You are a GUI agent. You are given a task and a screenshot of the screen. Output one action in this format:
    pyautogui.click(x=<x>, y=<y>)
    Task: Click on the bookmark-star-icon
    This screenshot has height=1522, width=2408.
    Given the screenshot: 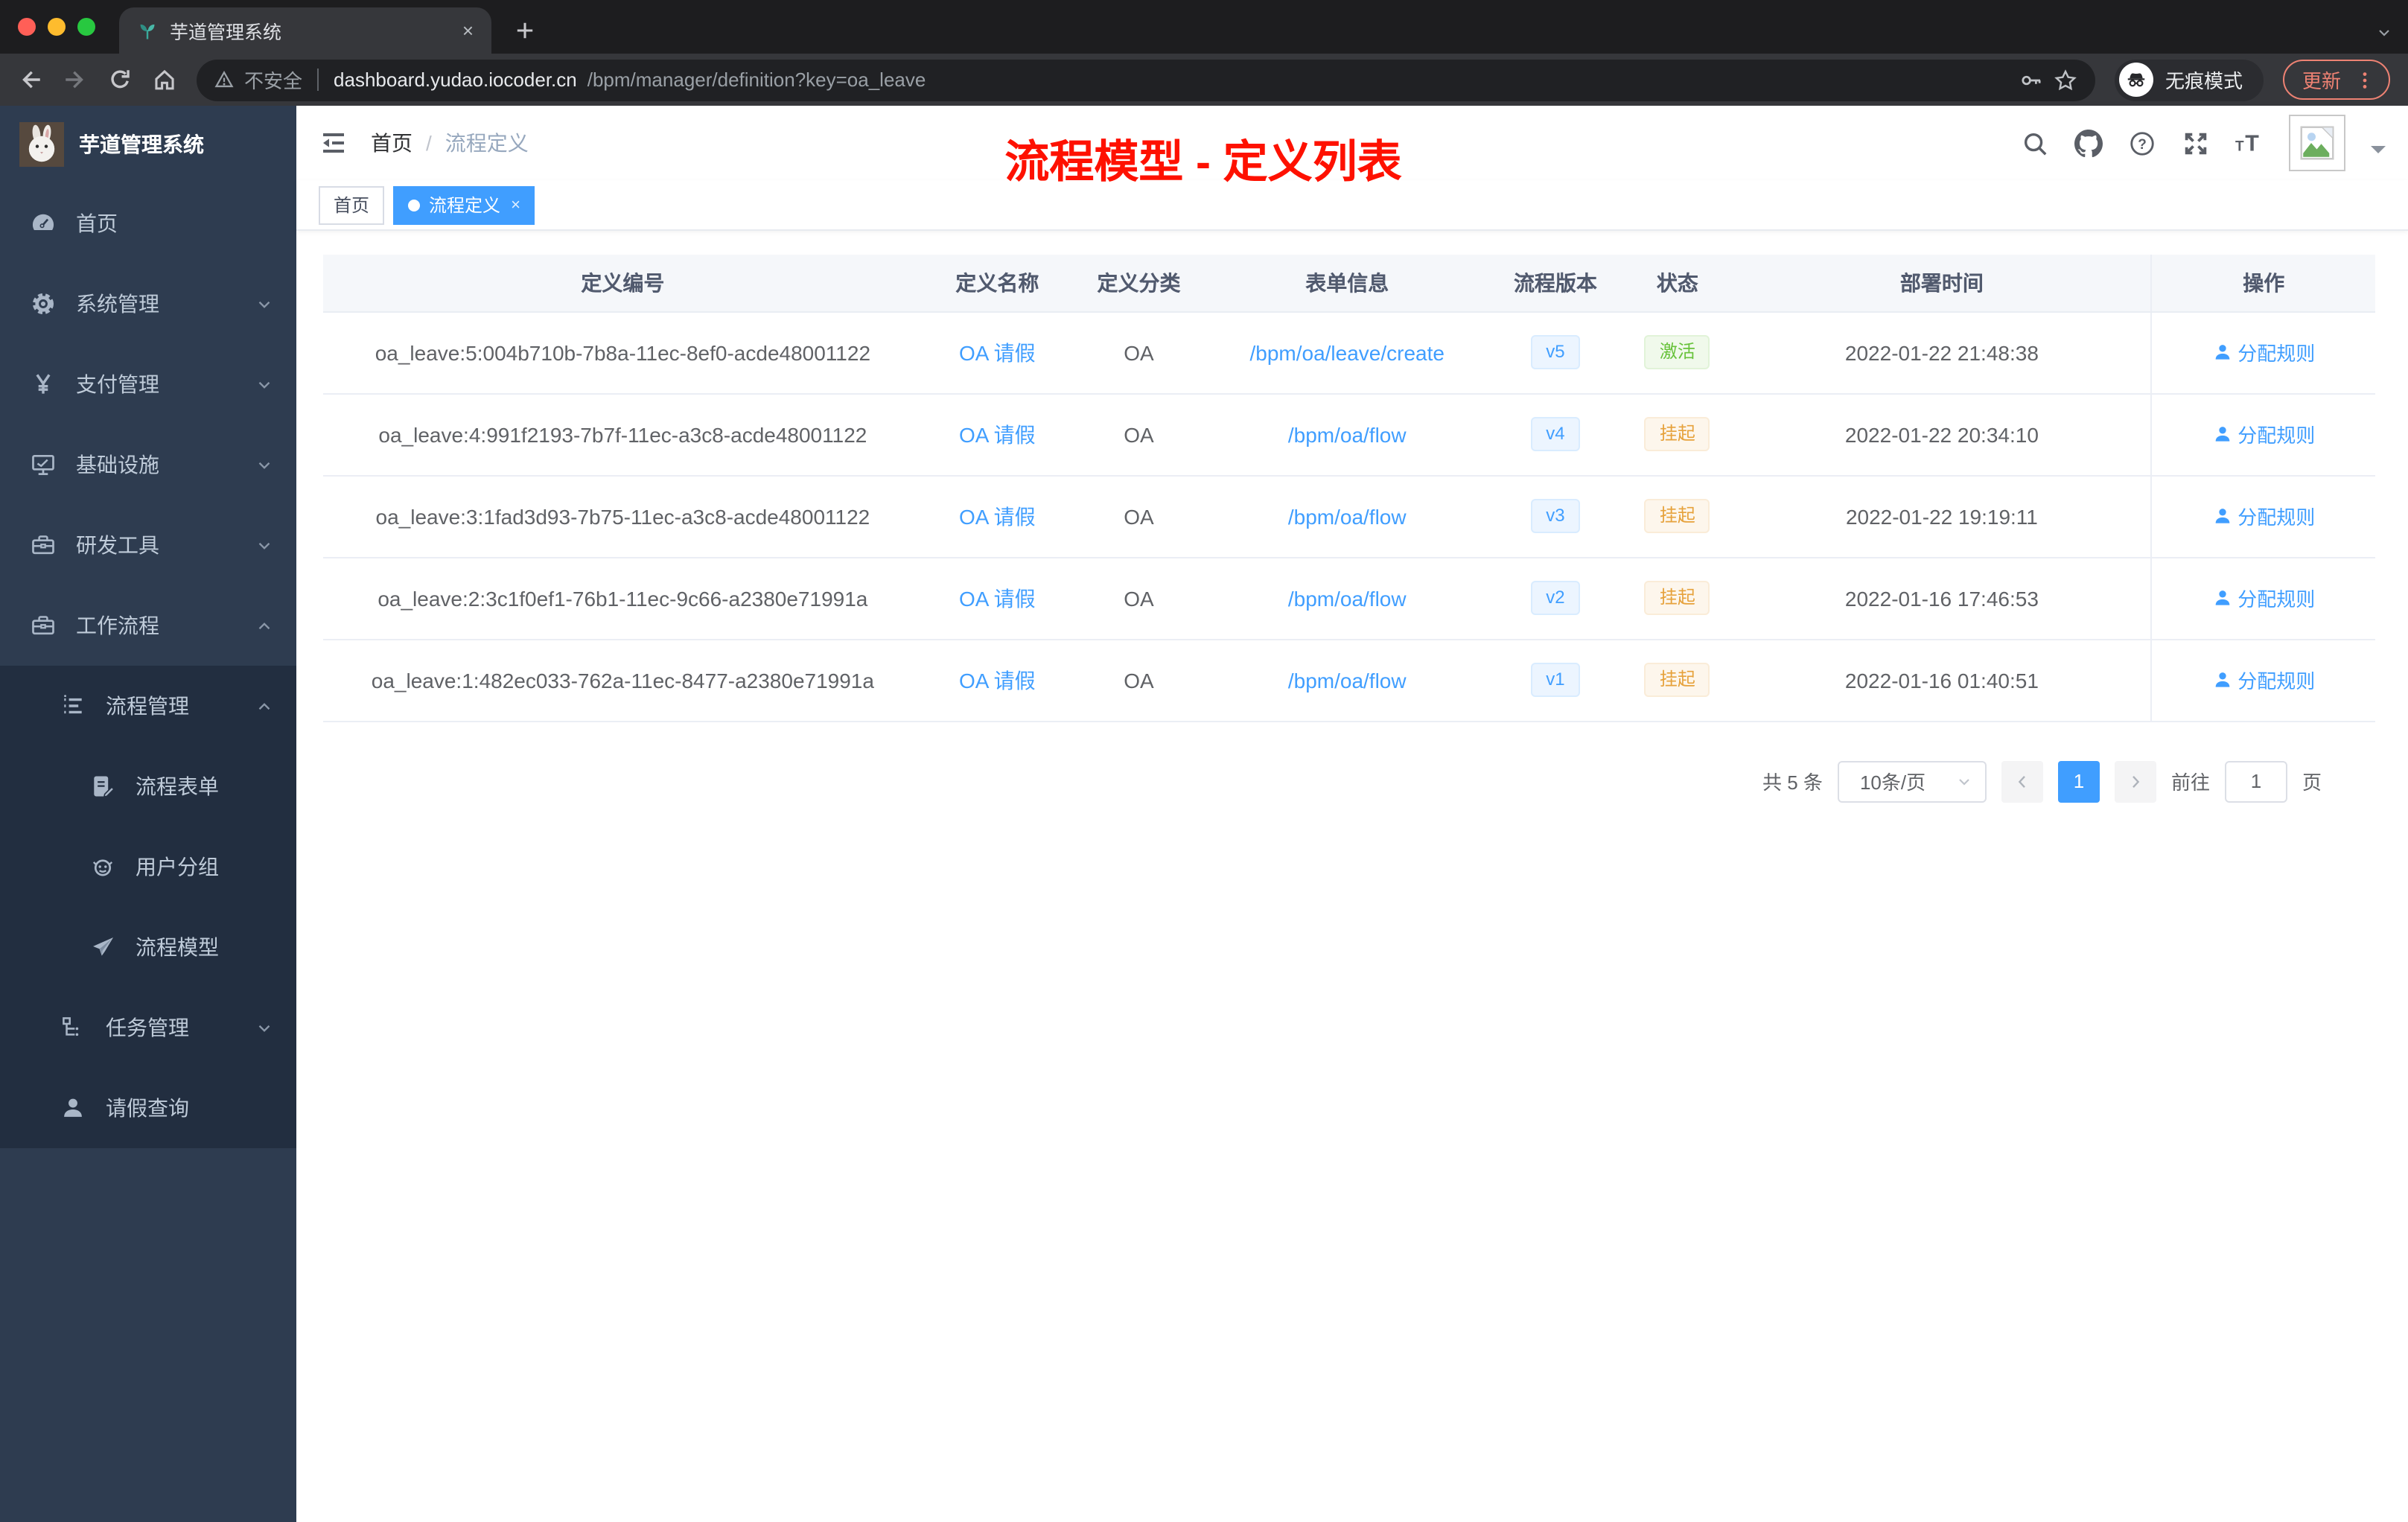 What is the action you would take?
    pyautogui.click(x=2065, y=80)
    